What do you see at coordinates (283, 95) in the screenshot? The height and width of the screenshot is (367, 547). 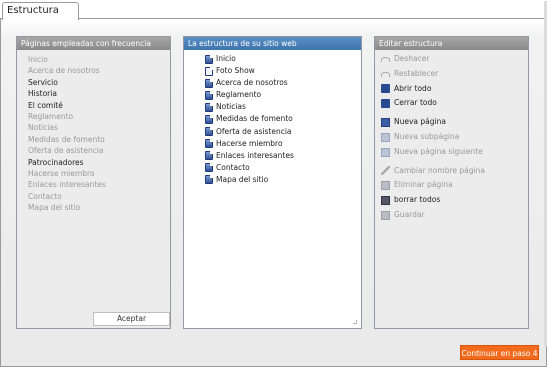 I see `tree-node: Reglamento` at bounding box center [283, 95].